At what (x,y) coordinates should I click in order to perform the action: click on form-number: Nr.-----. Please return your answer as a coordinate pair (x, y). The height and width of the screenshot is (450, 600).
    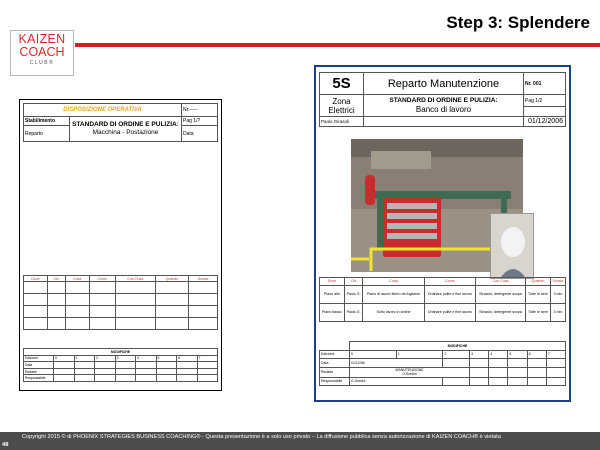
    Looking at the image, I should click on (199, 110).